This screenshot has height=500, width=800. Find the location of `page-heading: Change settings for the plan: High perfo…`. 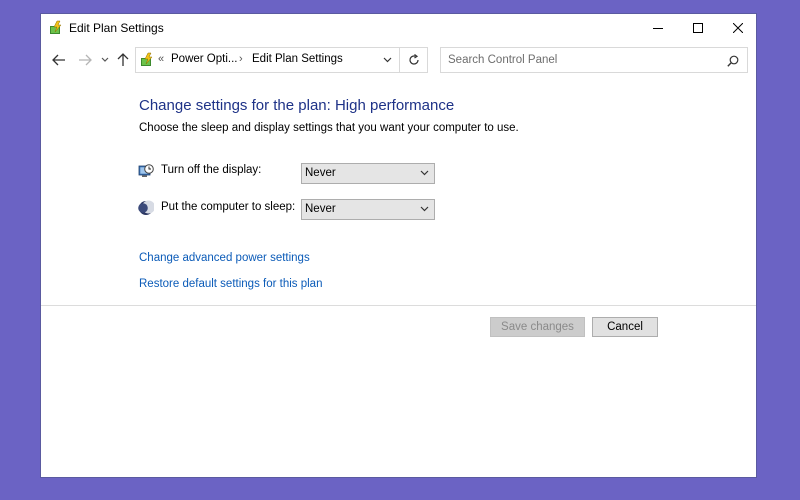

page-heading: Change settings for the plan: High perfo… is located at coordinates (297, 105).